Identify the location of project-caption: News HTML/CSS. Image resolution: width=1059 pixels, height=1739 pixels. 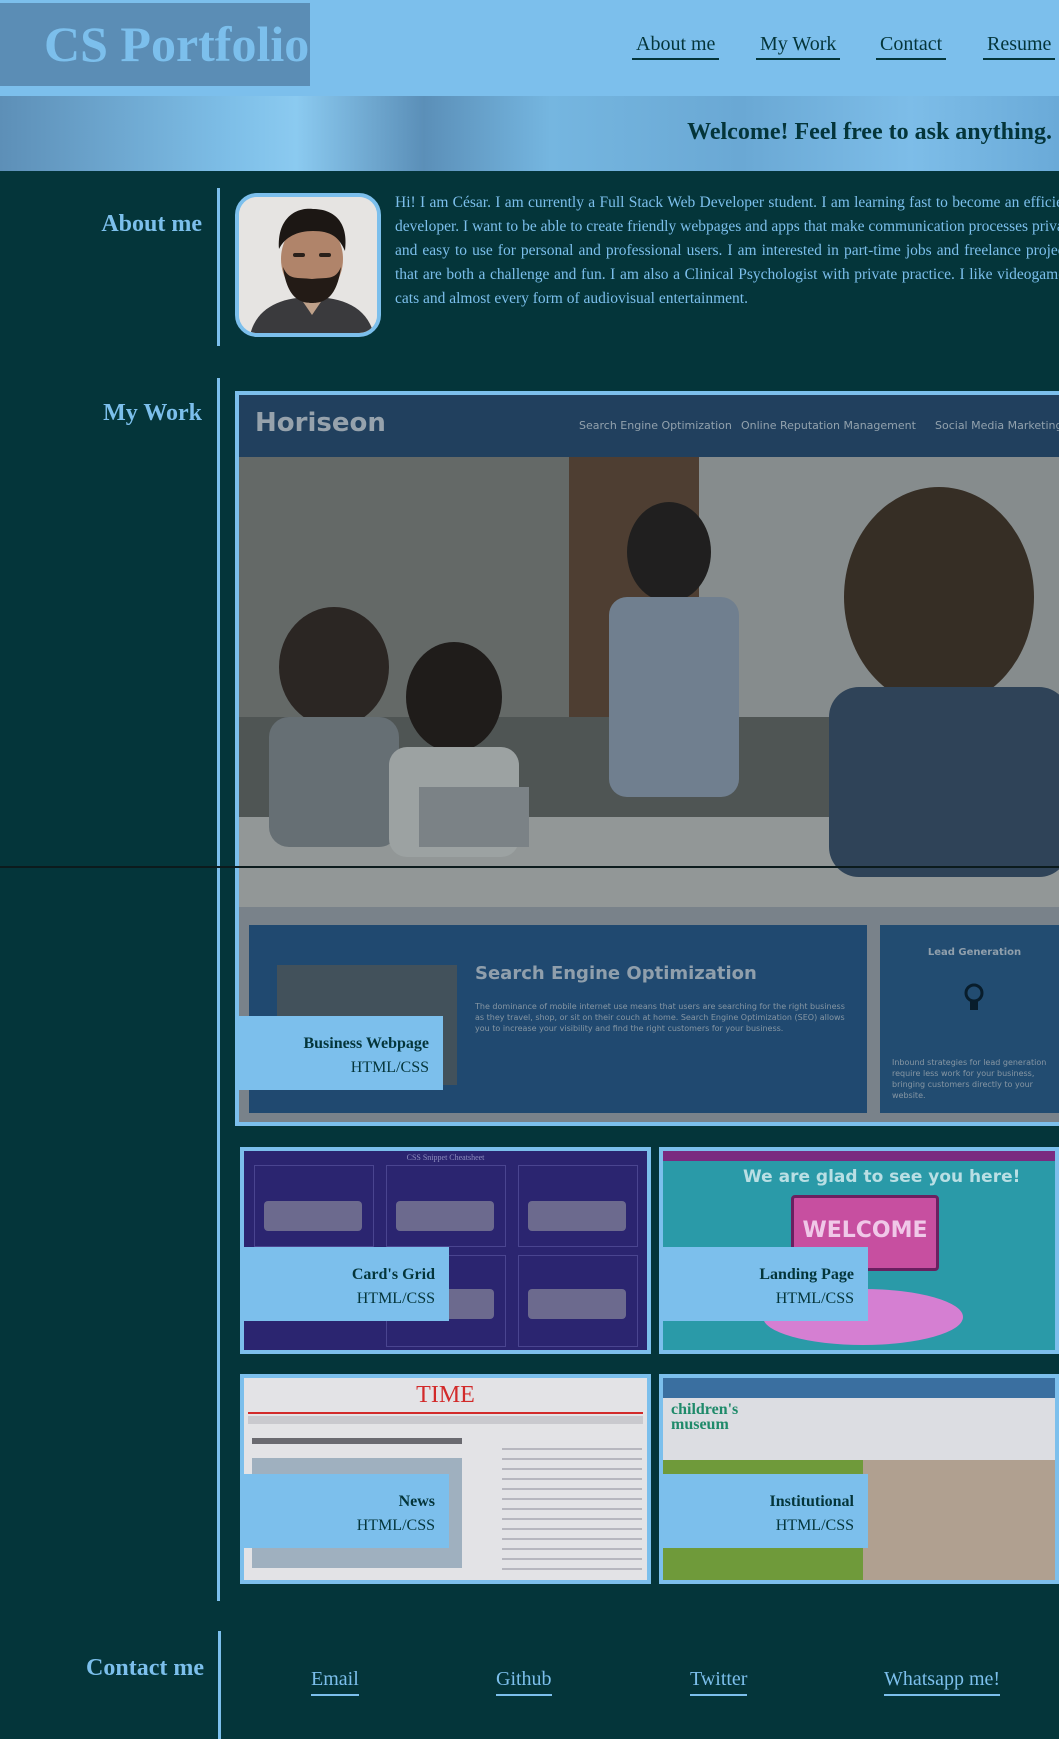
(346, 1511).